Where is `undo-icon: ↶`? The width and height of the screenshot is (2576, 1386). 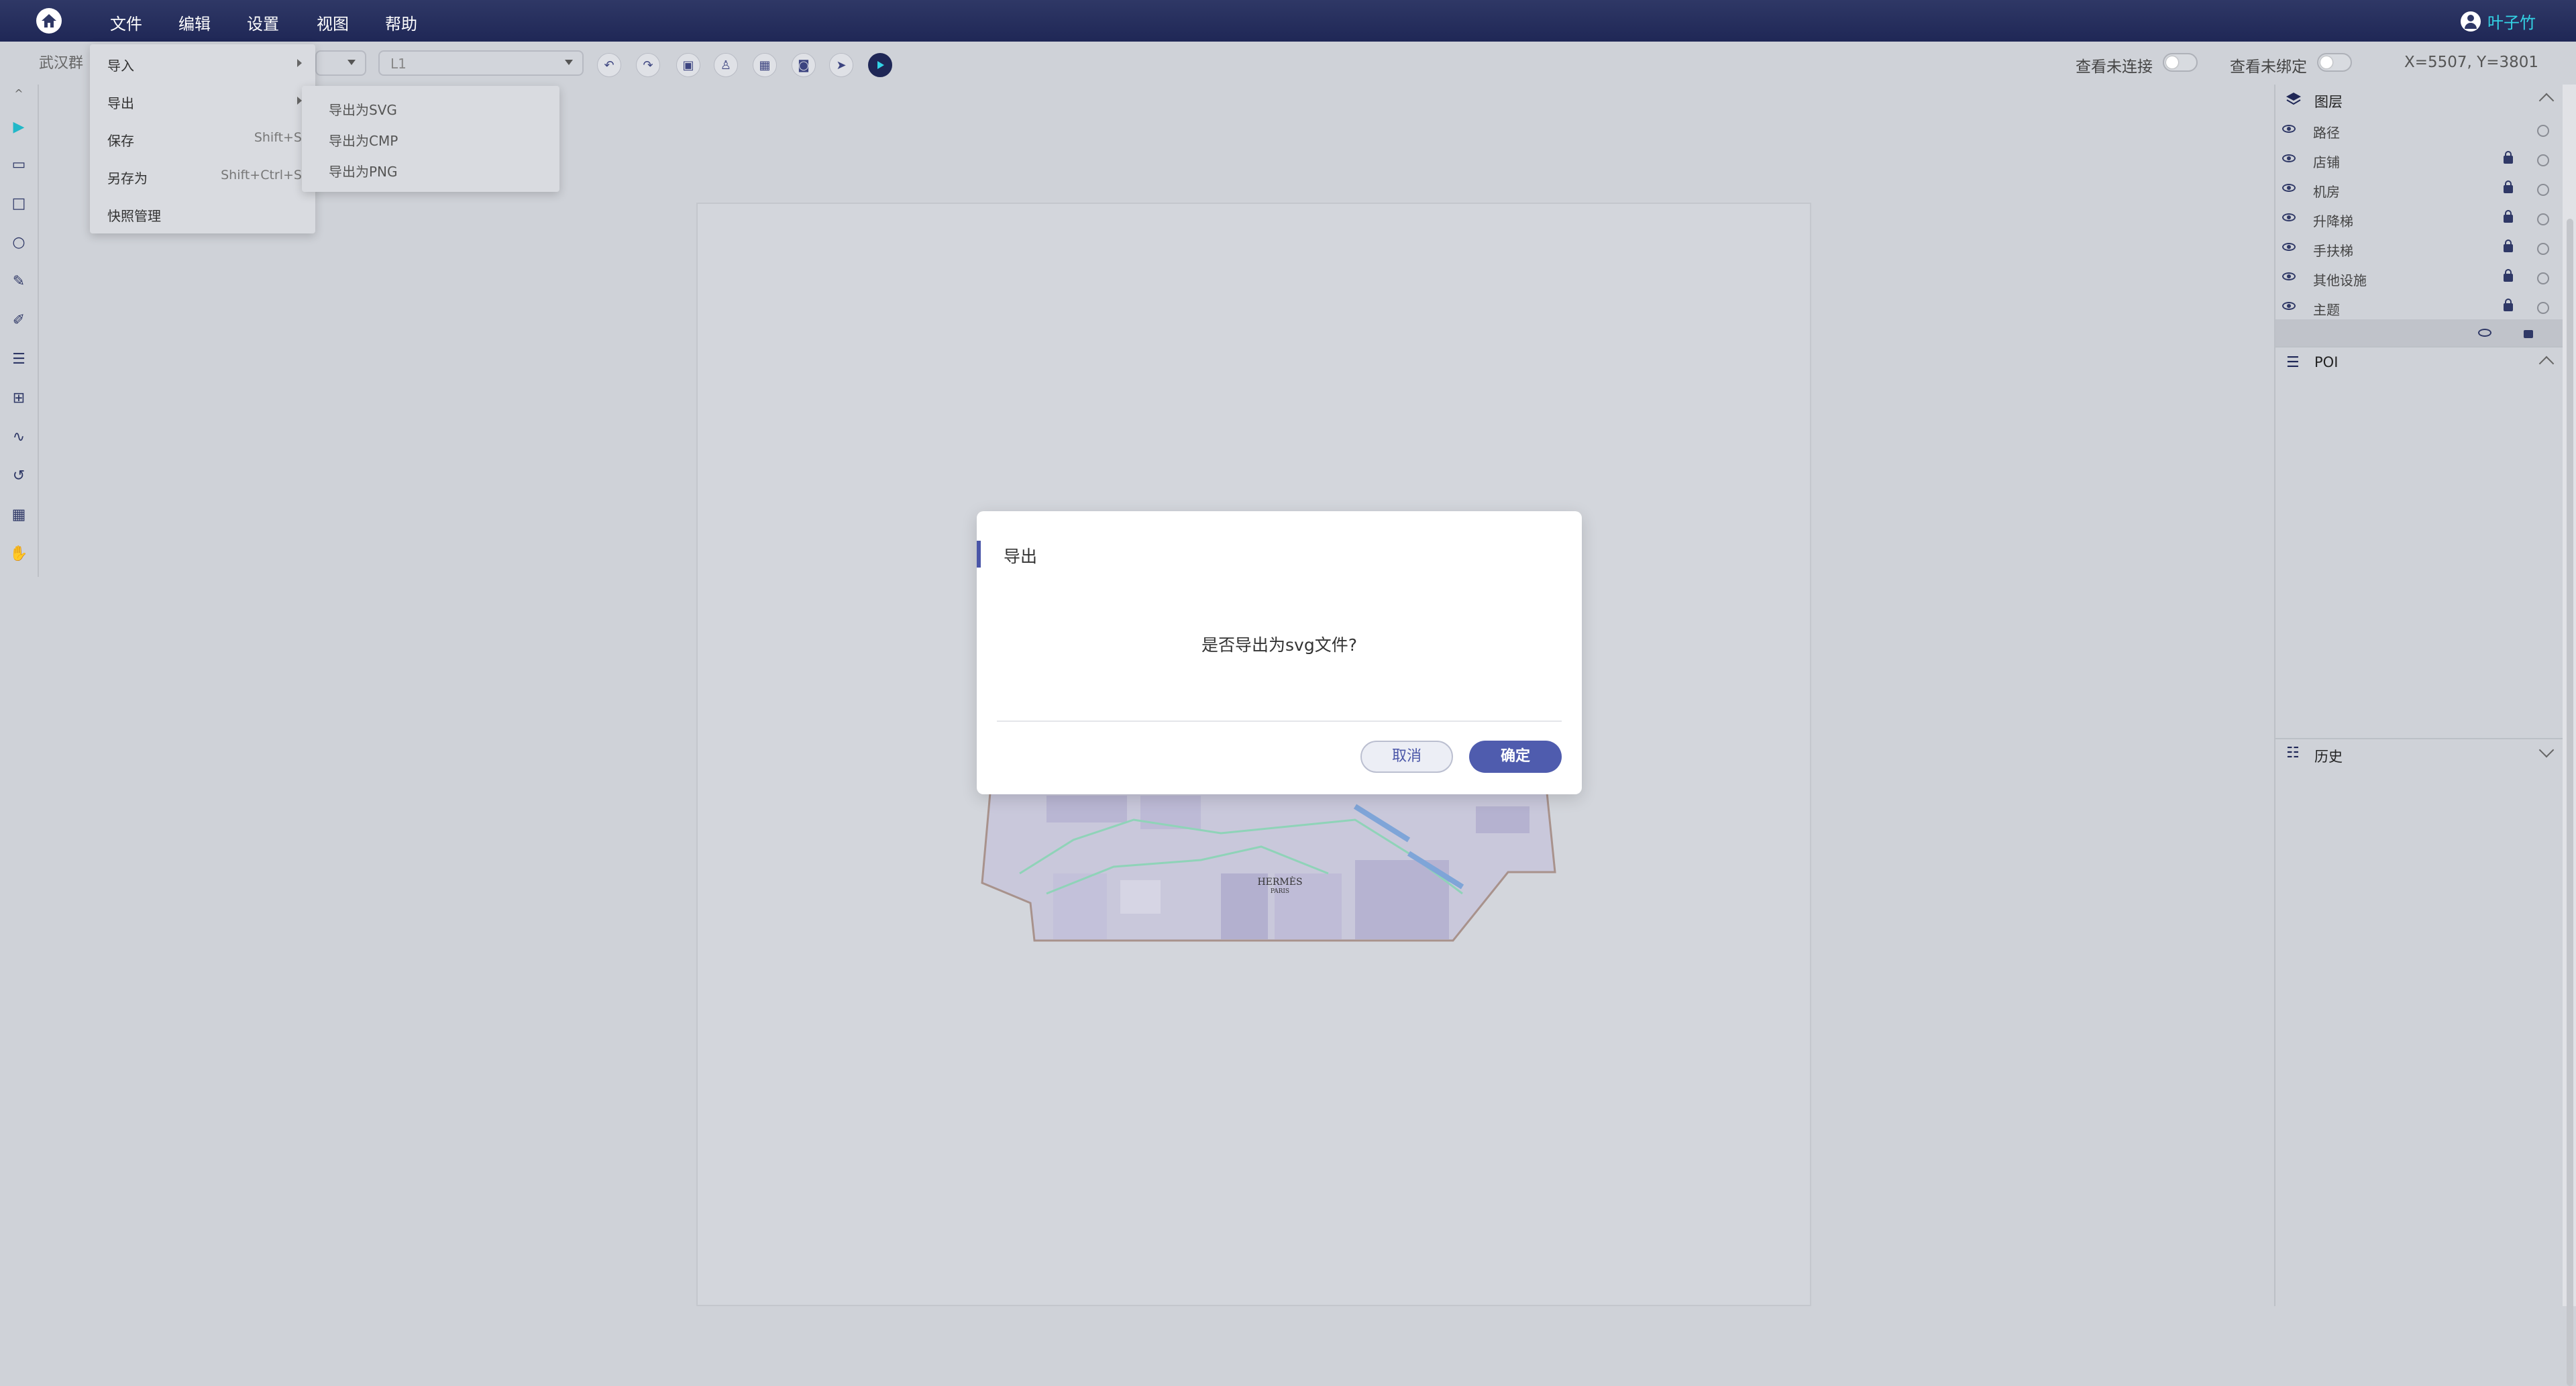
undo-icon: ↶ is located at coordinates (609, 65).